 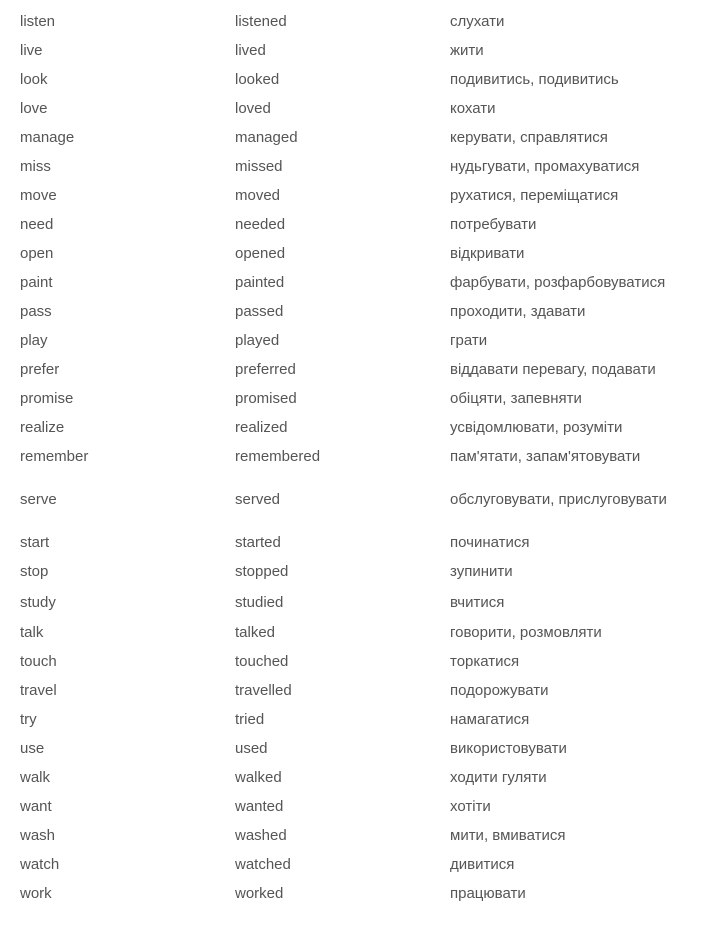 What do you see at coordinates (353, 340) in the screenshot?
I see `table-row: play played грати` at bounding box center [353, 340].